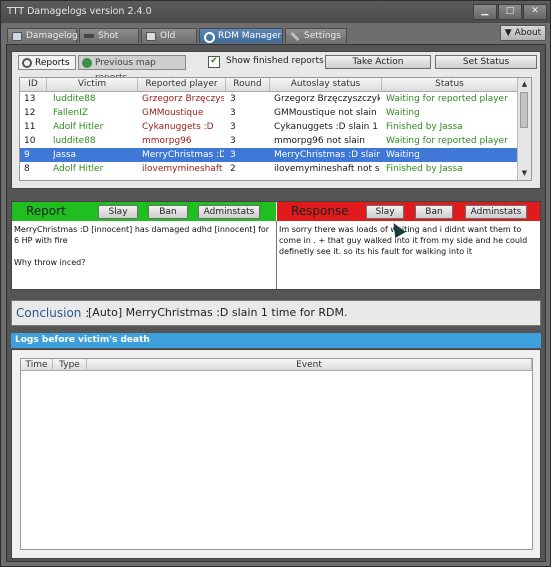  Describe the element at coordinates (275, 12) in the screenshot. I see `title-bar: TTT Damagelogs version 2.4.0 ▁ □ ✕` at that location.